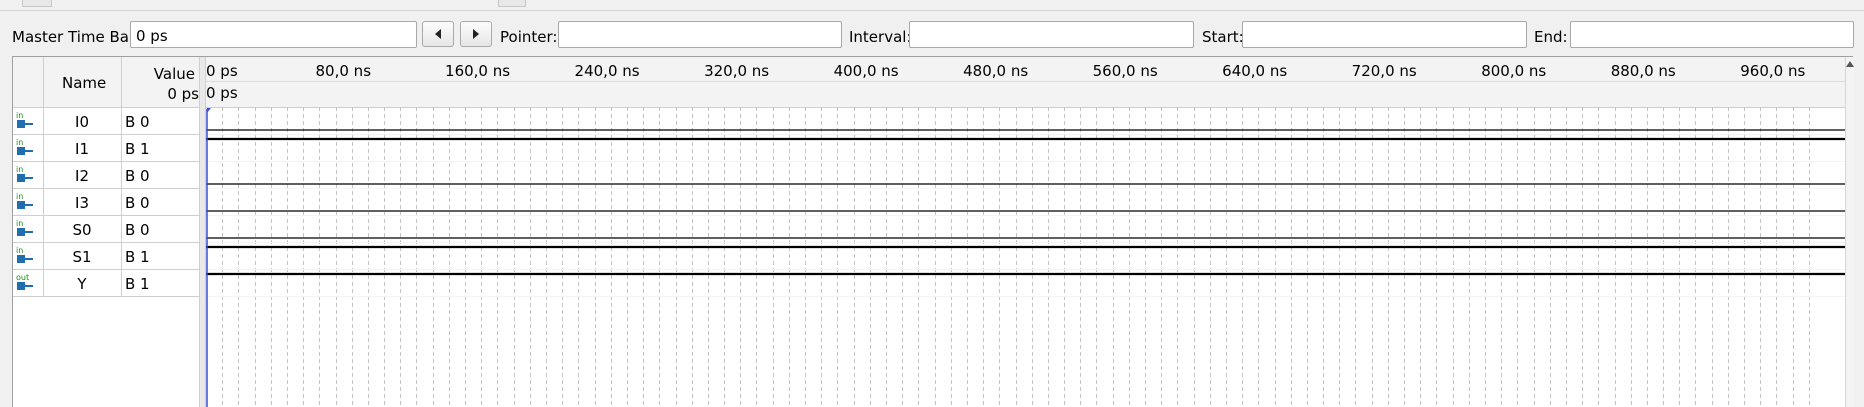  I want to click on end-label: End:, so click(1551, 37).